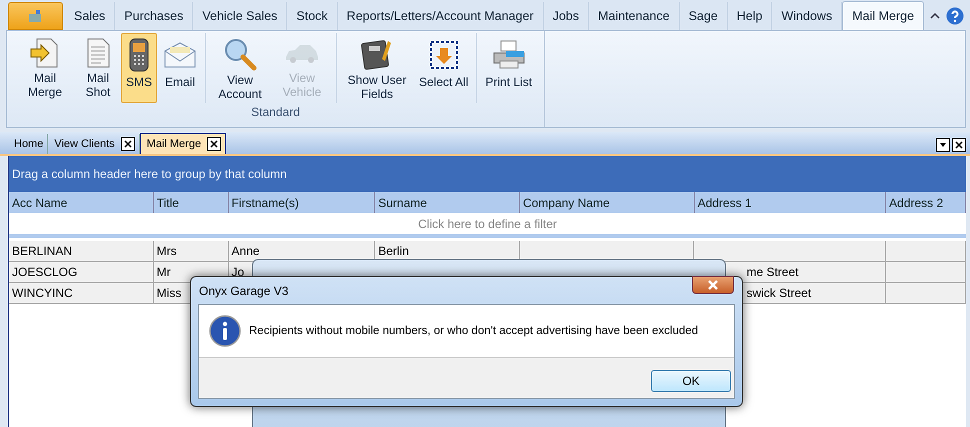  What do you see at coordinates (487, 174) in the screenshot?
I see `group-panel: Drag a column header here to group by that column` at bounding box center [487, 174].